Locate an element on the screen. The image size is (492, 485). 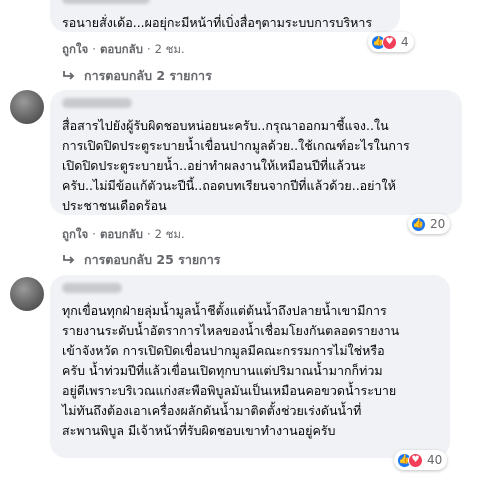
reaction-summary: 👍 ♥ 40 is located at coordinates (421, 460).